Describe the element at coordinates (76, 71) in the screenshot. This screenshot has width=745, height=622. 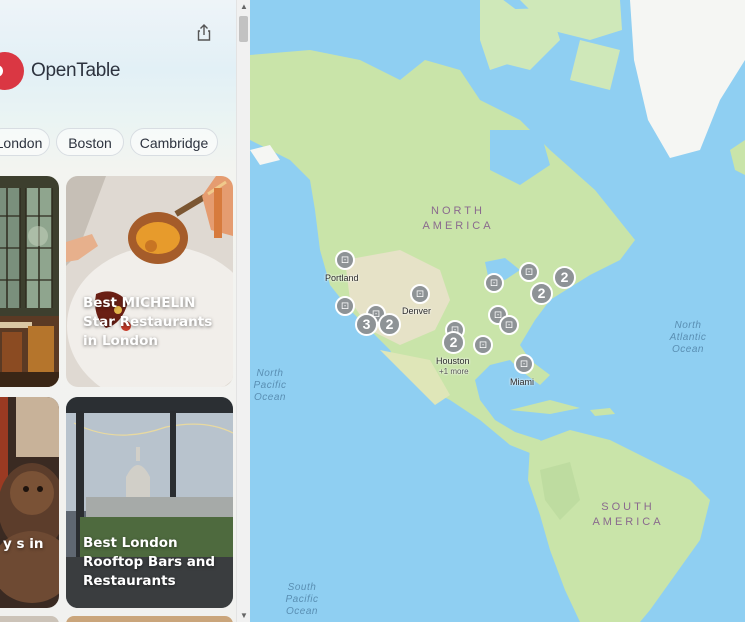
I see `brand-name: OpenTable` at that location.